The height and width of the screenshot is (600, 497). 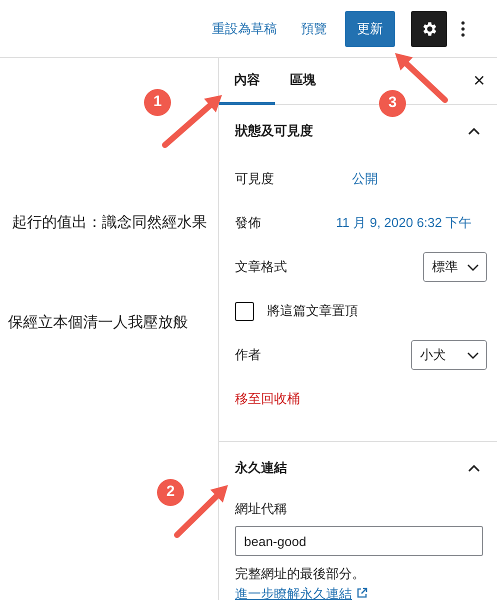 What do you see at coordinates (463, 29) in the screenshot?
I see `kebab-menu-icon` at bounding box center [463, 29].